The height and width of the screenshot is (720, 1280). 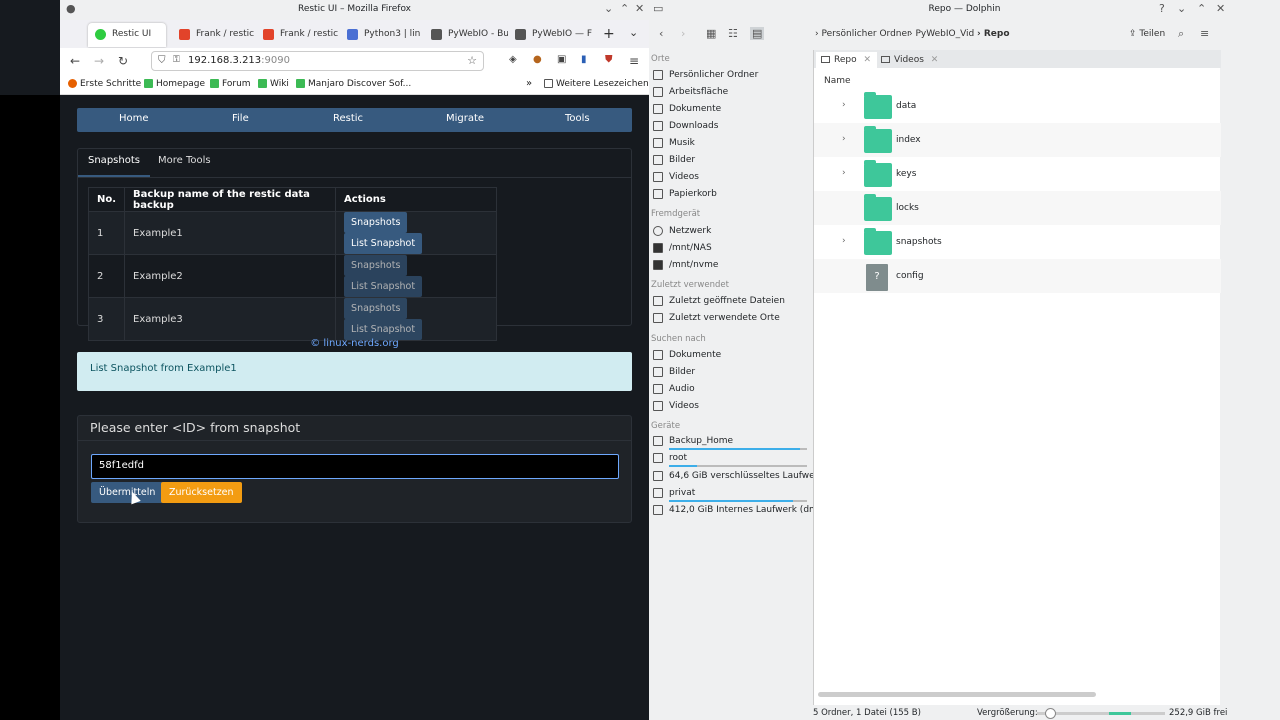 What do you see at coordinates (298, 35) in the screenshot?
I see `browser-tab-2: Frank / restic` at bounding box center [298, 35].